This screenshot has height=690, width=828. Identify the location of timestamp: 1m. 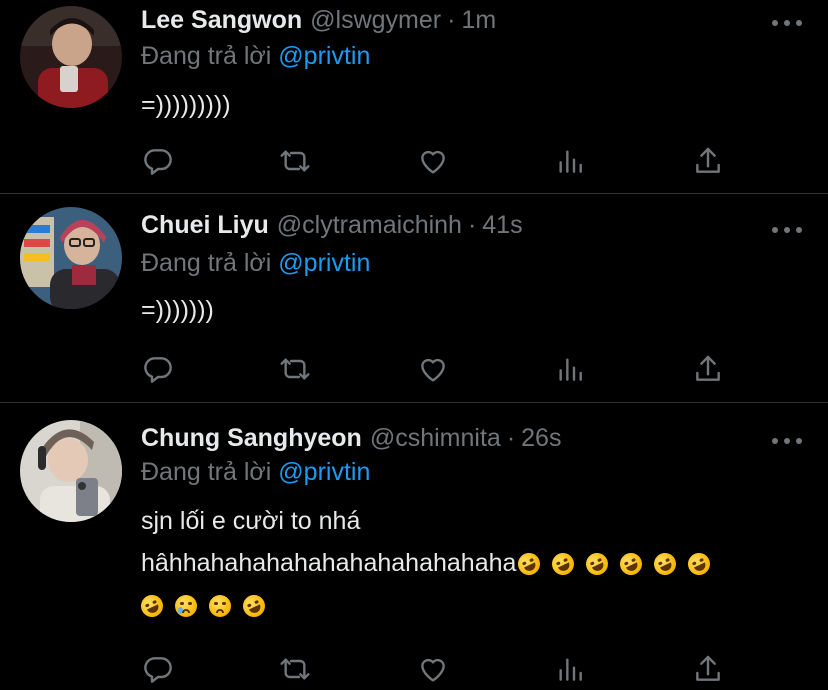
(478, 20).